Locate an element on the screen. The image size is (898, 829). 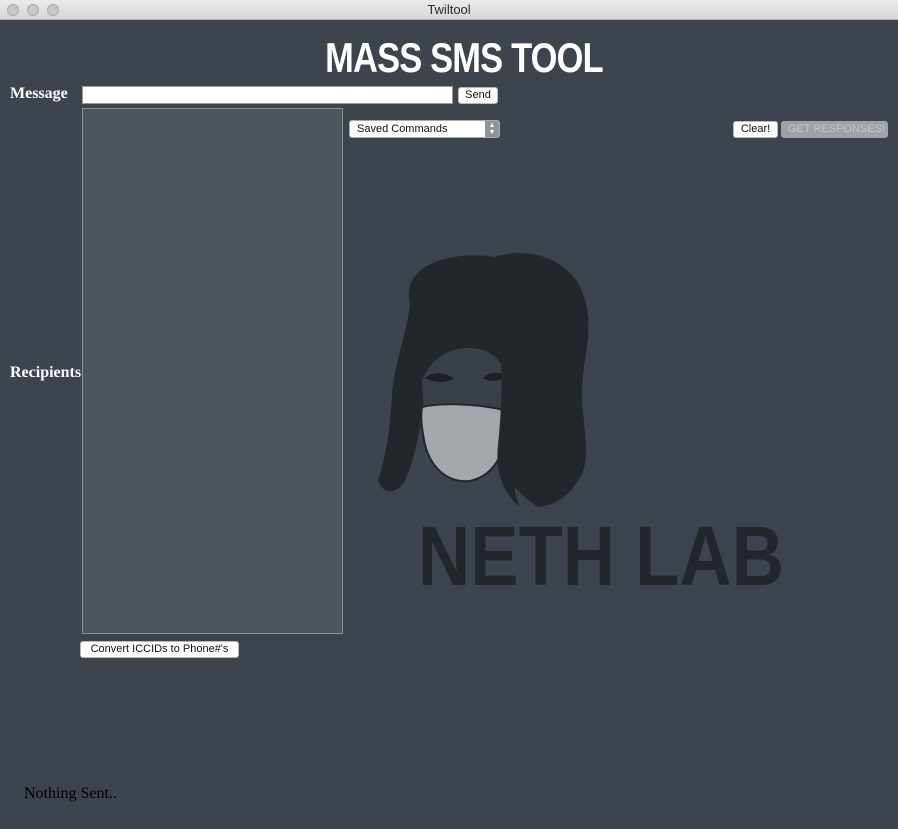
send-button: Send is located at coordinates (478, 95).